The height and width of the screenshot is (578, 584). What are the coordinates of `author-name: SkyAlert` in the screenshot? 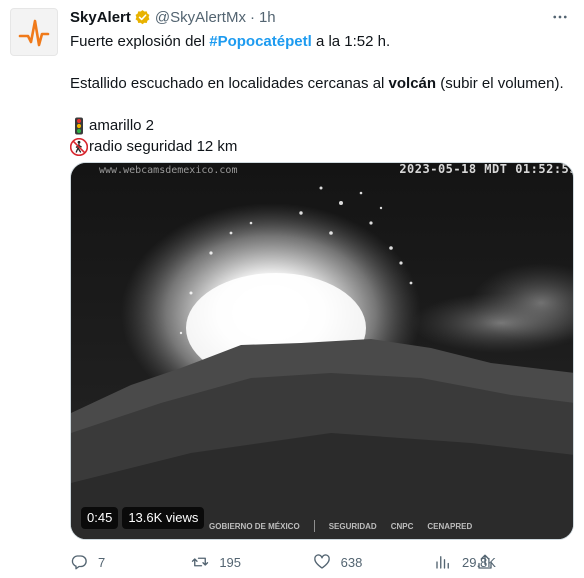 It's located at (100, 17).